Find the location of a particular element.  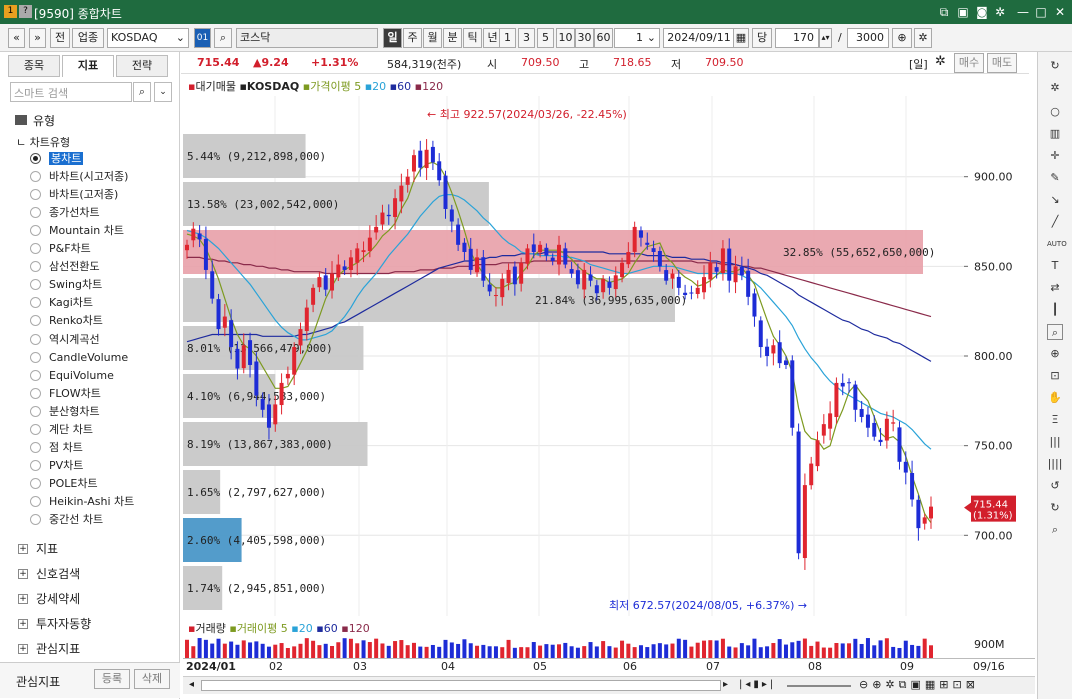

scroll-left-icon: ◂ is located at coordinates (191, 684).